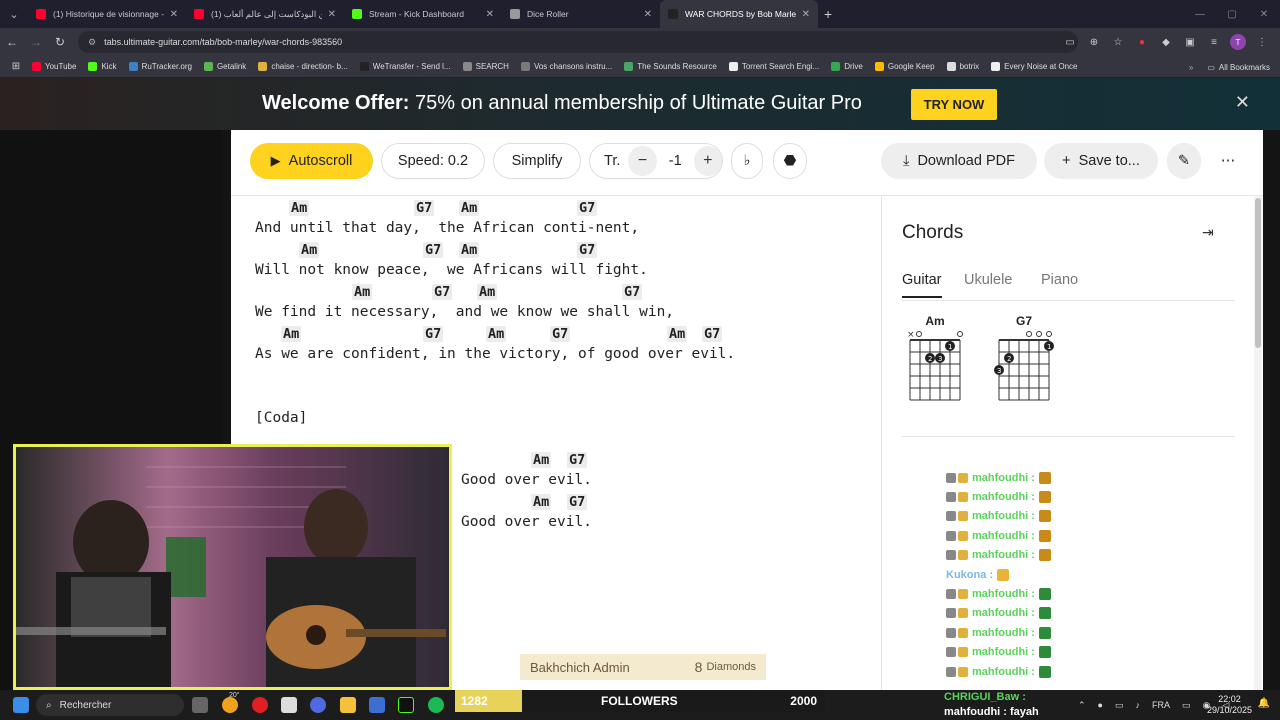 This screenshot has height=720, width=1280. What do you see at coordinates (1070, 42) in the screenshot?
I see `cast-icon: ▭` at bounding box center [1070, 42].